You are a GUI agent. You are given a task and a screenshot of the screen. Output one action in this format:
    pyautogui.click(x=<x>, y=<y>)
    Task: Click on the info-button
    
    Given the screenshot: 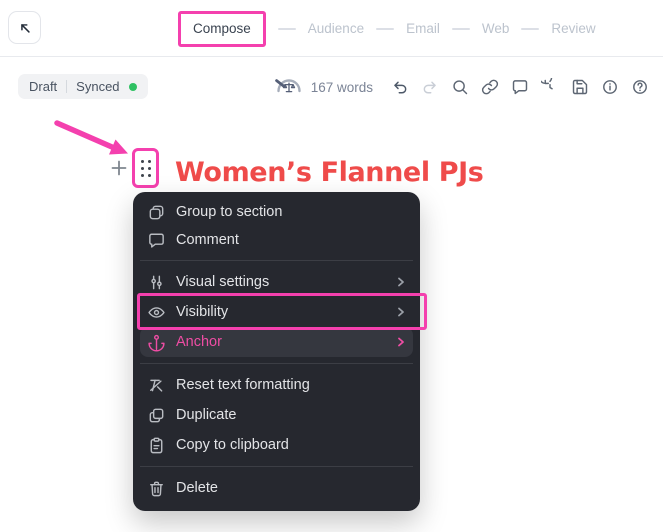 What is the action you would take?
    pyautogui.click(x=610, y=87)
    